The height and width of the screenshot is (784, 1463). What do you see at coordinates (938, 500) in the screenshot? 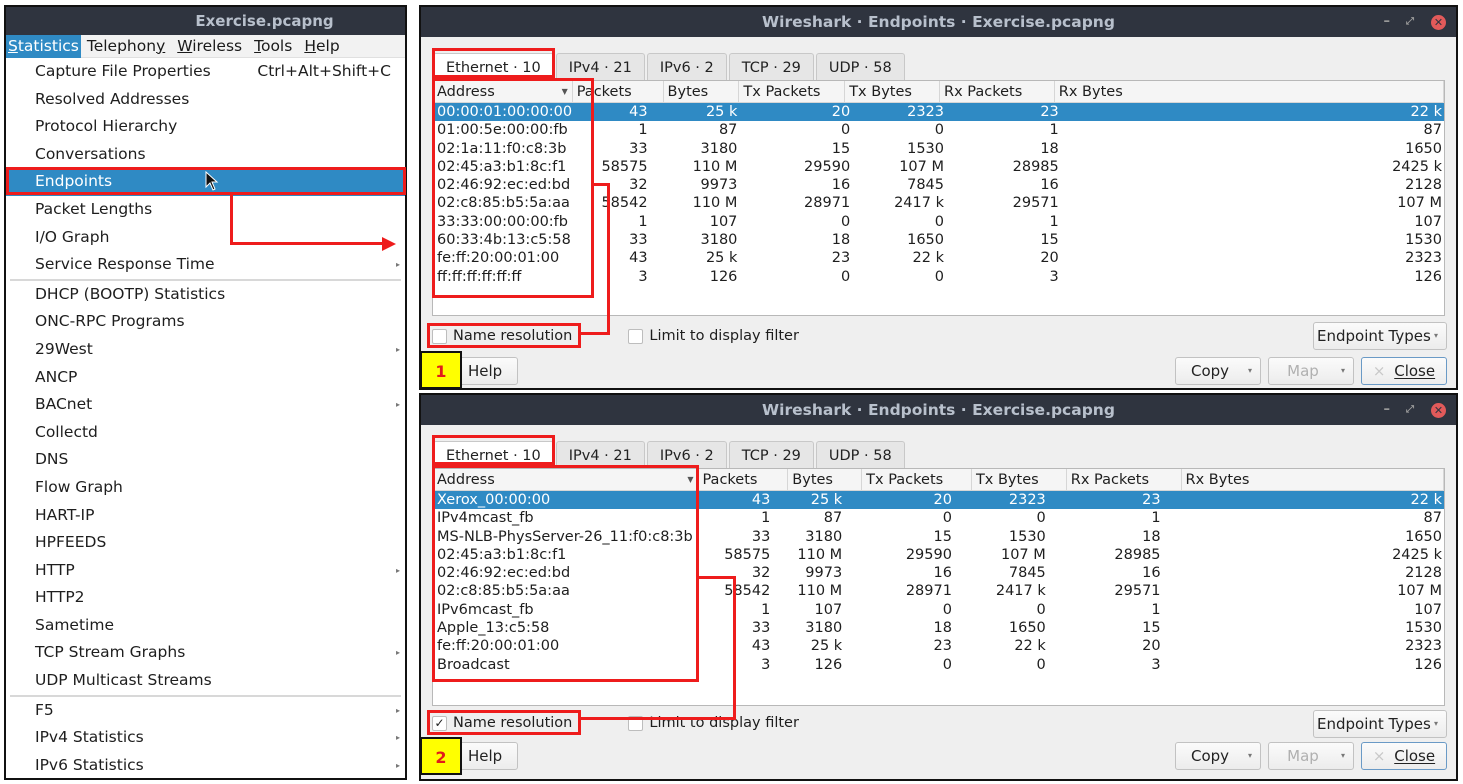
I see `table-row: Xerox_00:00:00 43 25 k 20 2323 23 22 k` at bounding box center [938, 500].